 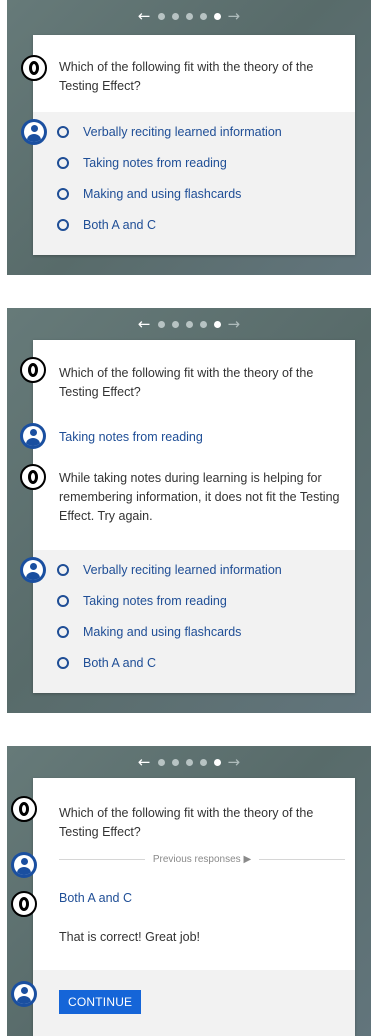 I want to click on previous-responses-divider: Previous responses ▶, so click(x=202, y=859).